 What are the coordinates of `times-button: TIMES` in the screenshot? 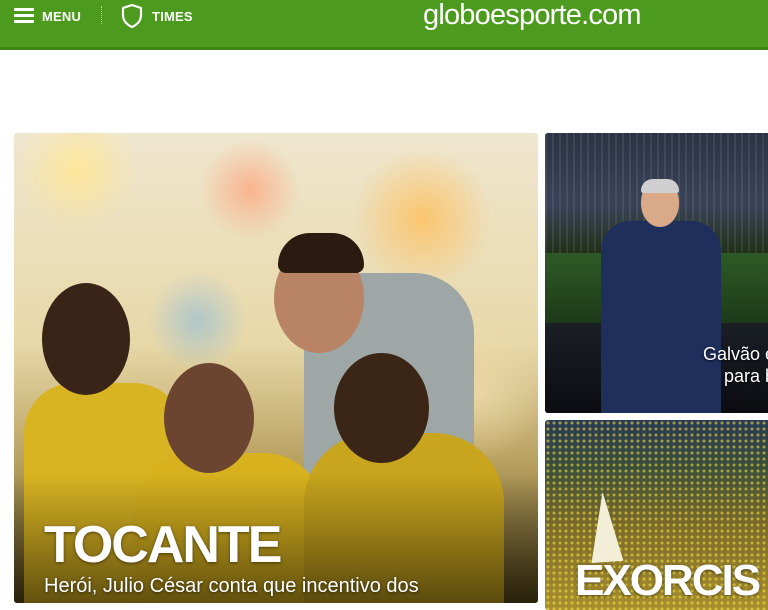 It's located at (157, 16).